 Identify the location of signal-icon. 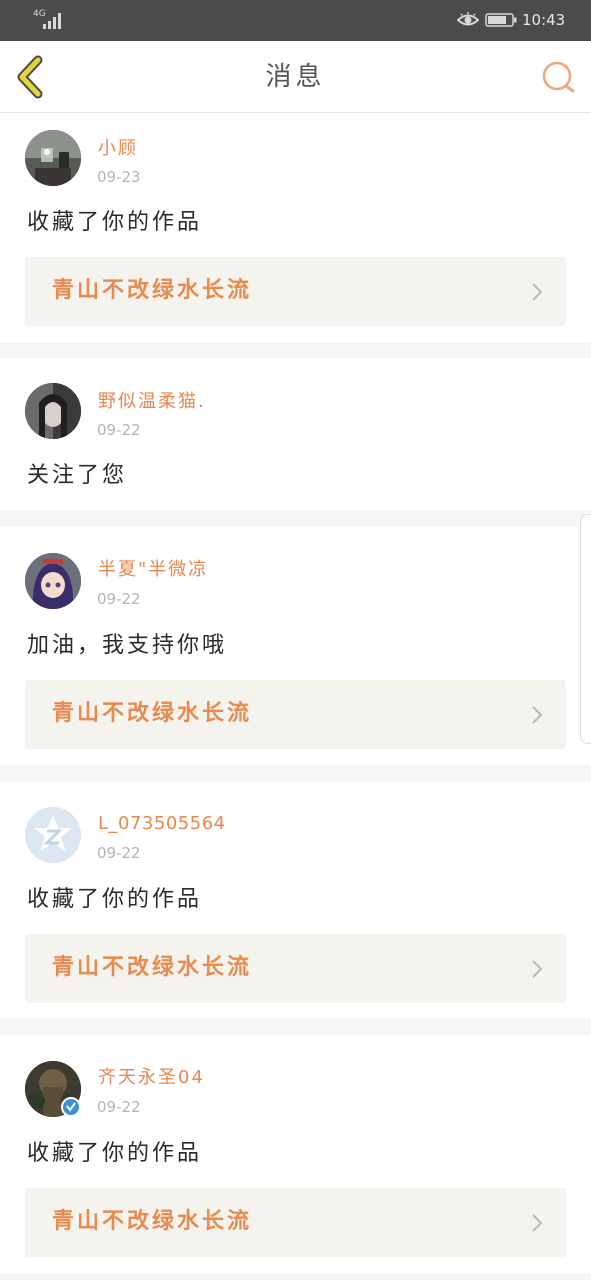
(52, 21).